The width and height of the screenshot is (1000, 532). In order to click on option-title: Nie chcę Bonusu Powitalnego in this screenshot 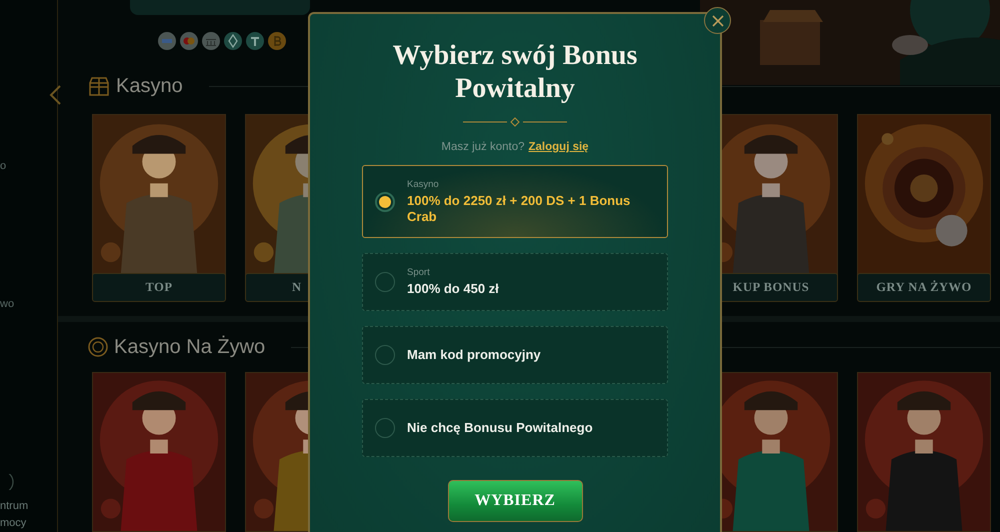, I will do `click(500, 428)`.